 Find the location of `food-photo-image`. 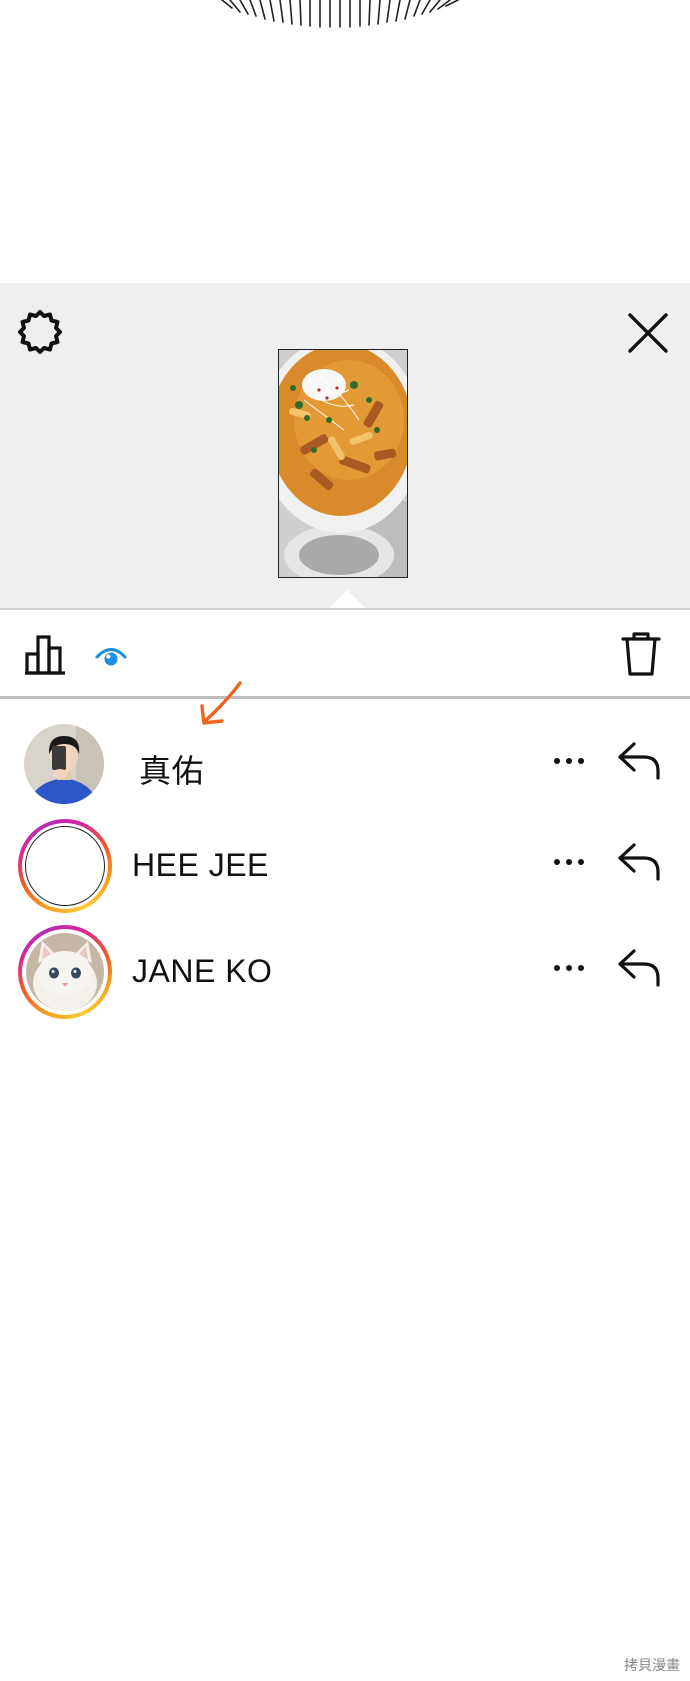

food-photo-image is located at coordinates (343, 463).